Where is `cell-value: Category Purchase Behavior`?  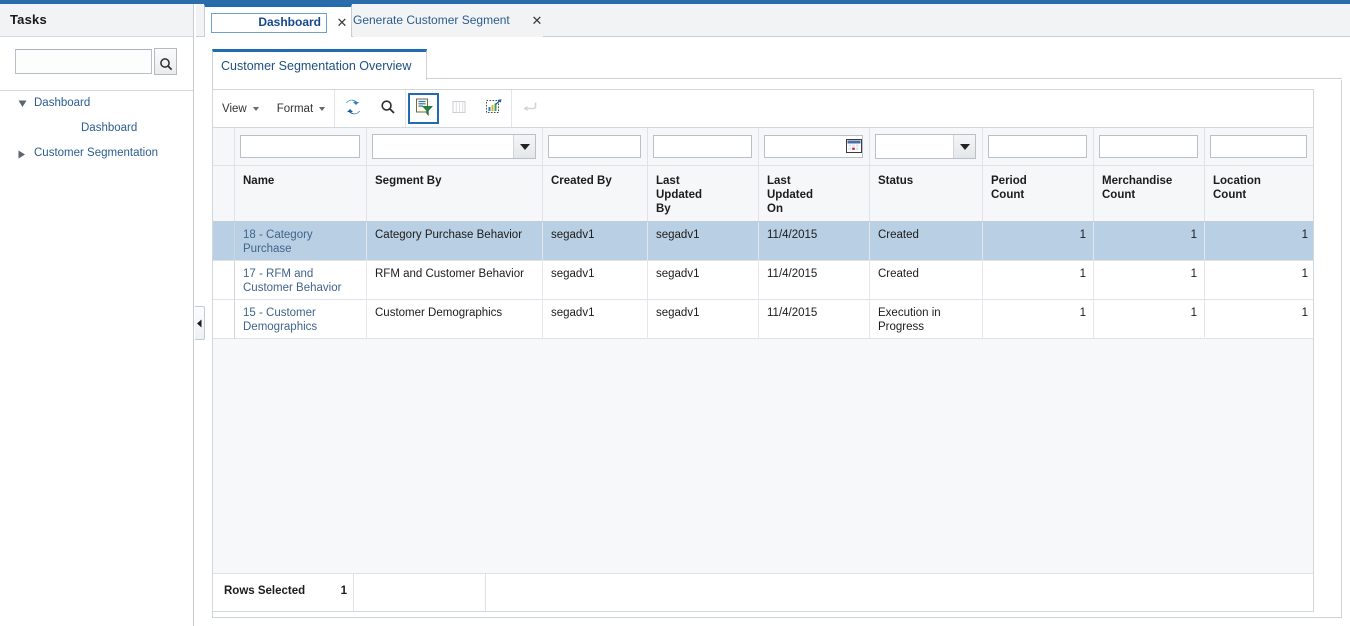 cell-value: Category Purchase Behavior is located at coordinates (449, 235).